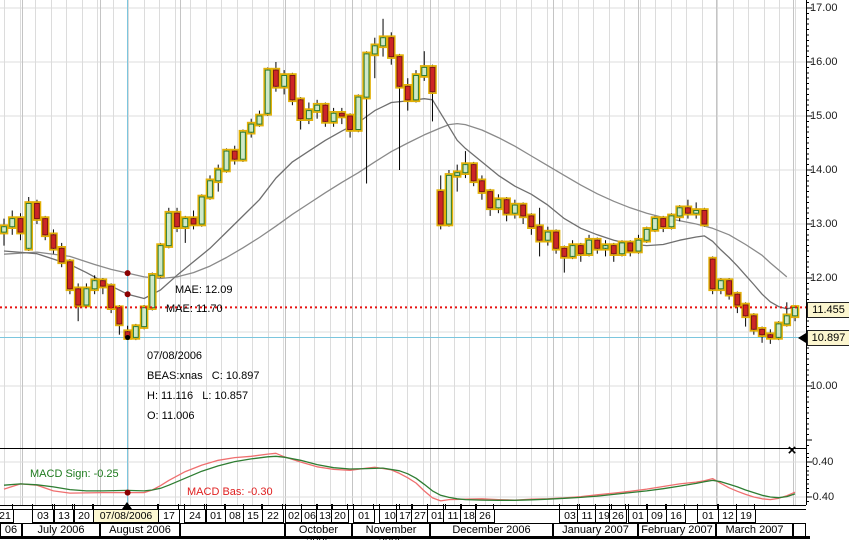  I want to click on month-label: February 2007, so click(677, 530).